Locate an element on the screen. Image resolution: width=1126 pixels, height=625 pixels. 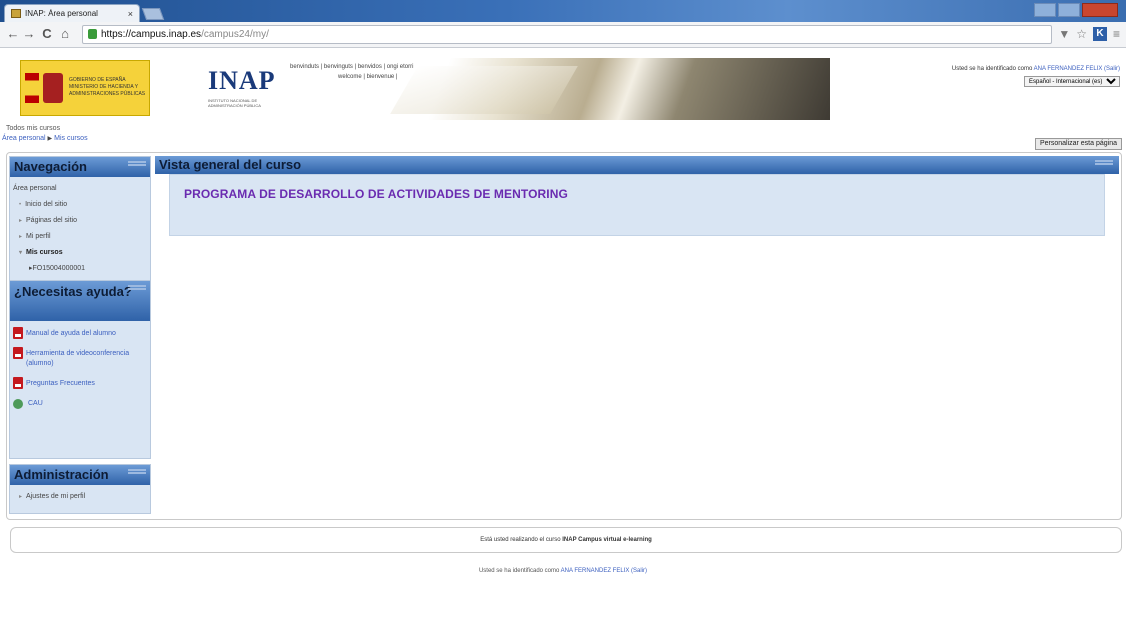
courses-menu-link: Todos mis cursos is located at coordinates (563, 129).